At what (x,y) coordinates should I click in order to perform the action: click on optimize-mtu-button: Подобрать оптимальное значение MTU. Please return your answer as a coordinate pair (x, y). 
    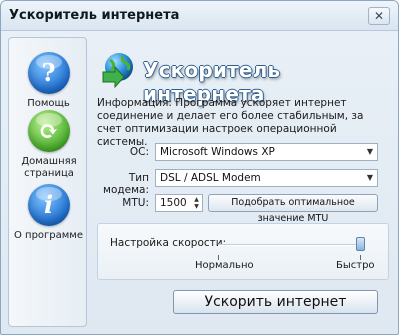
    Looking at the image, I should click on (293, 209).